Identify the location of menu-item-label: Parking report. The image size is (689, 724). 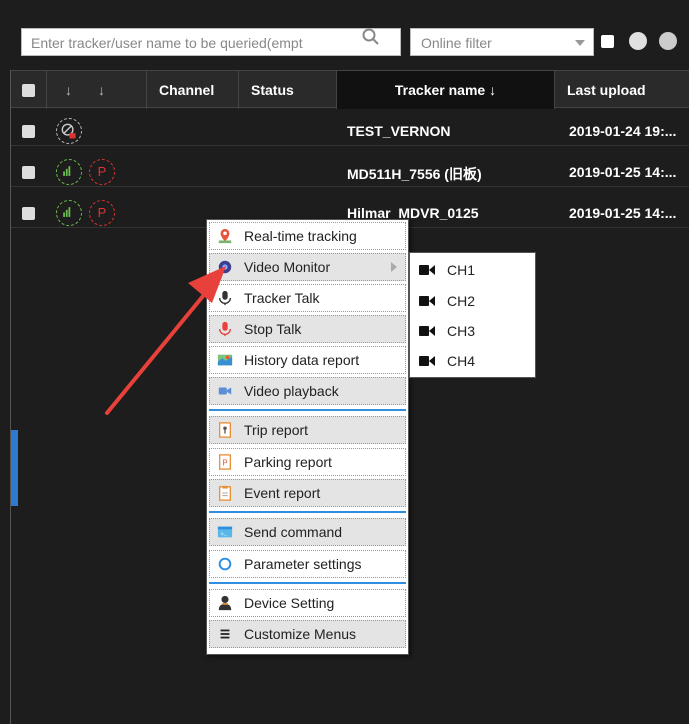
(288, 462).